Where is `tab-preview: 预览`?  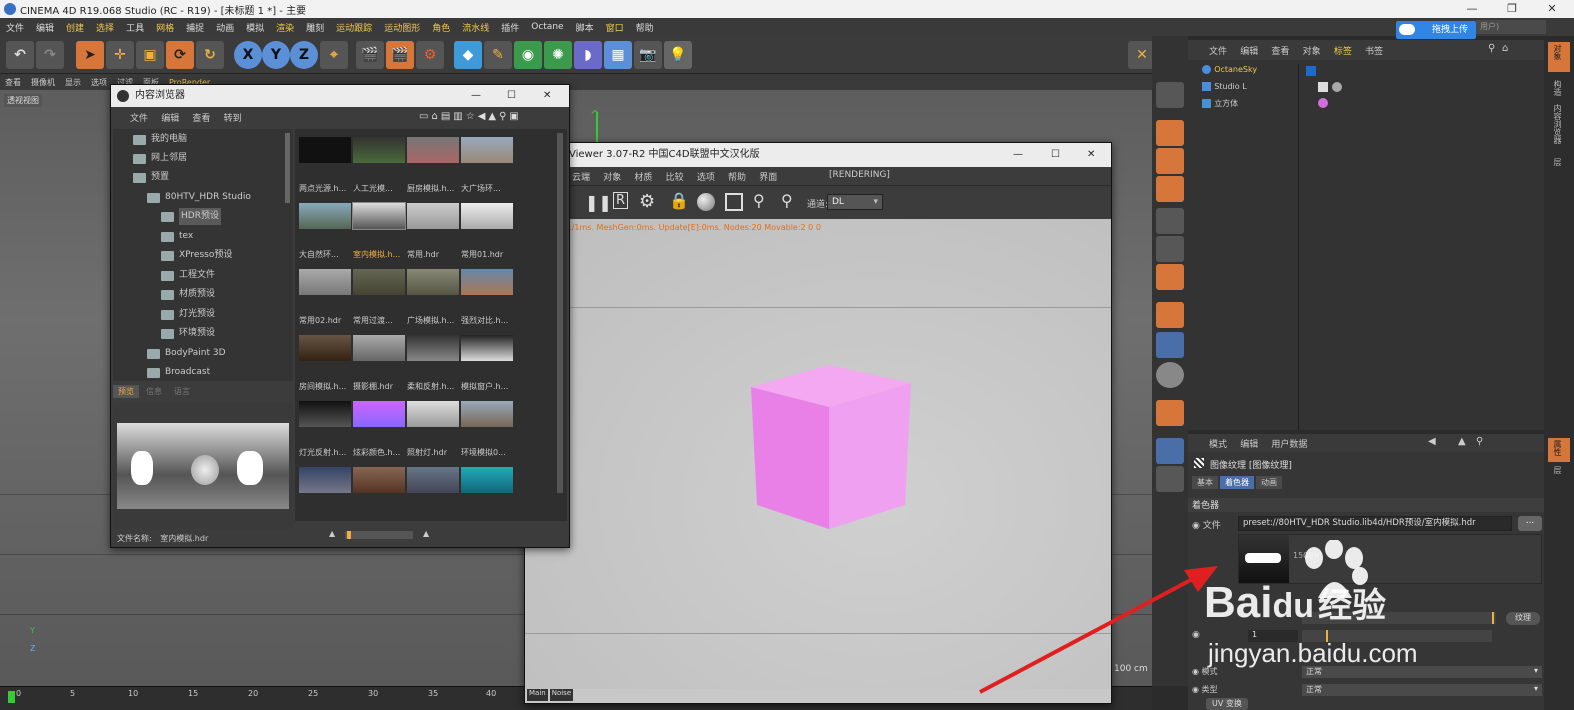
tab-preview: 预览 is located at coordinates (126, 391).